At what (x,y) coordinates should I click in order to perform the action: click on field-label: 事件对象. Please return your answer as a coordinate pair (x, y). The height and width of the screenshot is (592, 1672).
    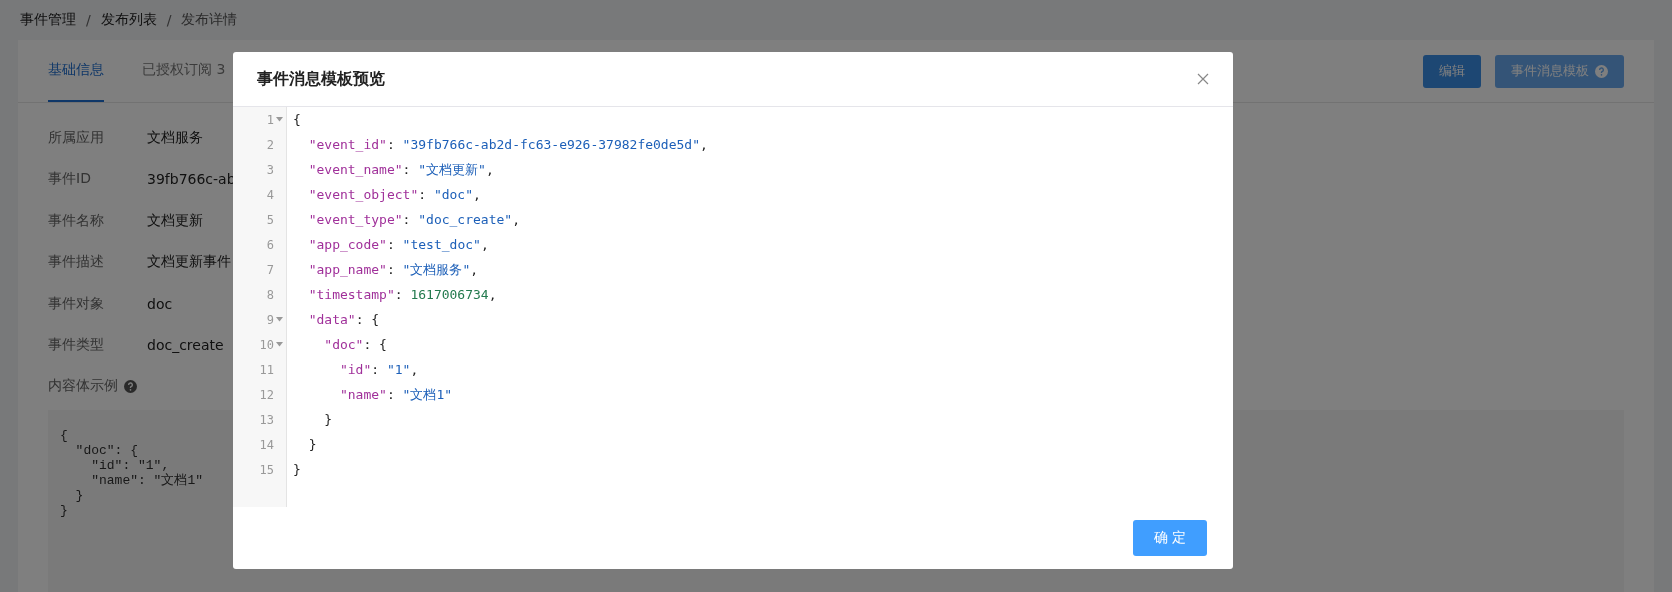
    Looking at the image, I should click on (76, 303).